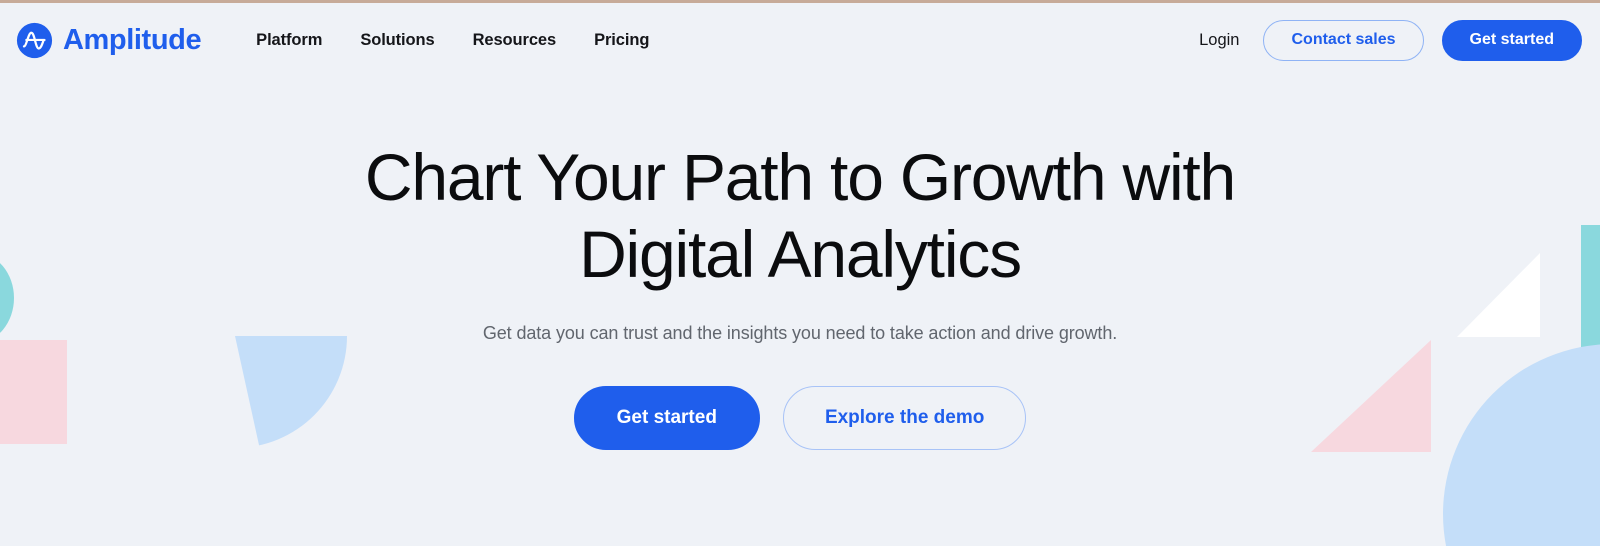 The height and width of the screenshot is (546, 1600). Describe the element at coordinates (666, 418) in the screenshot. I see `hero-get-started-button: Get started` at that location.